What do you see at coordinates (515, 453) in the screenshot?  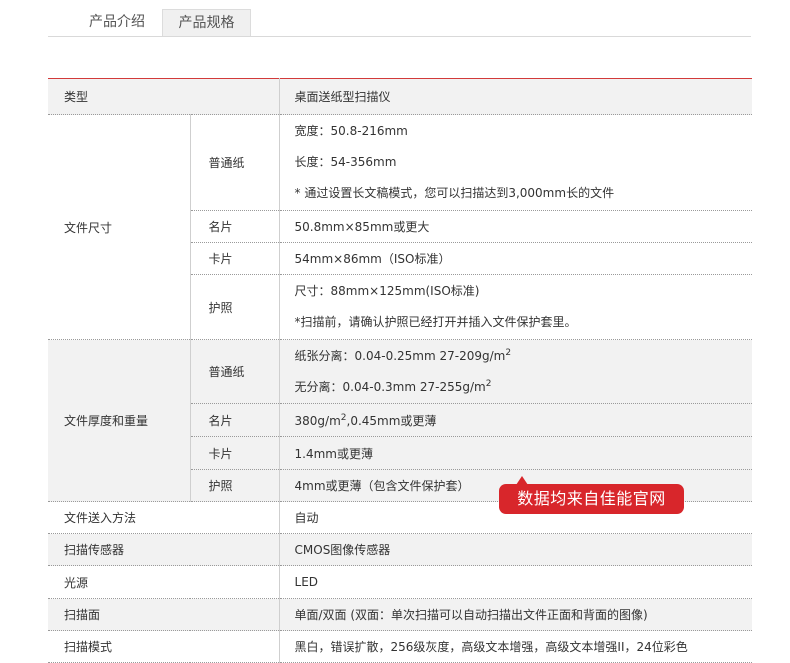 I see `row-value: 1.4mm或更薄` at bounding box center [515, 453].